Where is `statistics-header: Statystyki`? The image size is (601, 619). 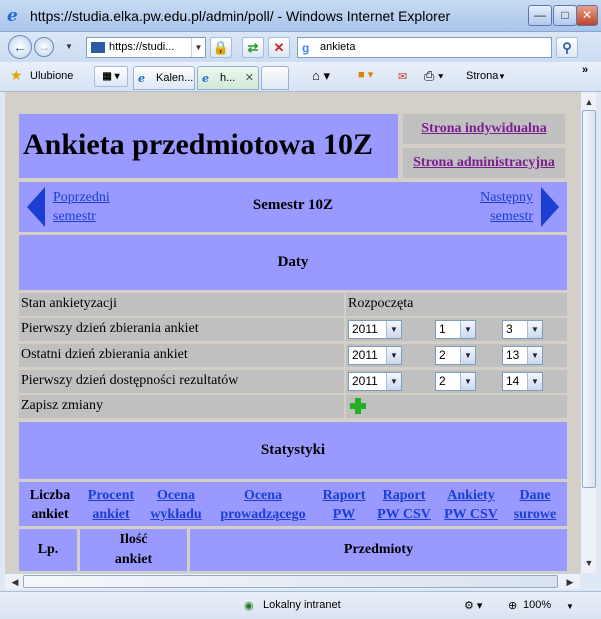
statistics-header: Statystyki is located at coordinates (293, 450).